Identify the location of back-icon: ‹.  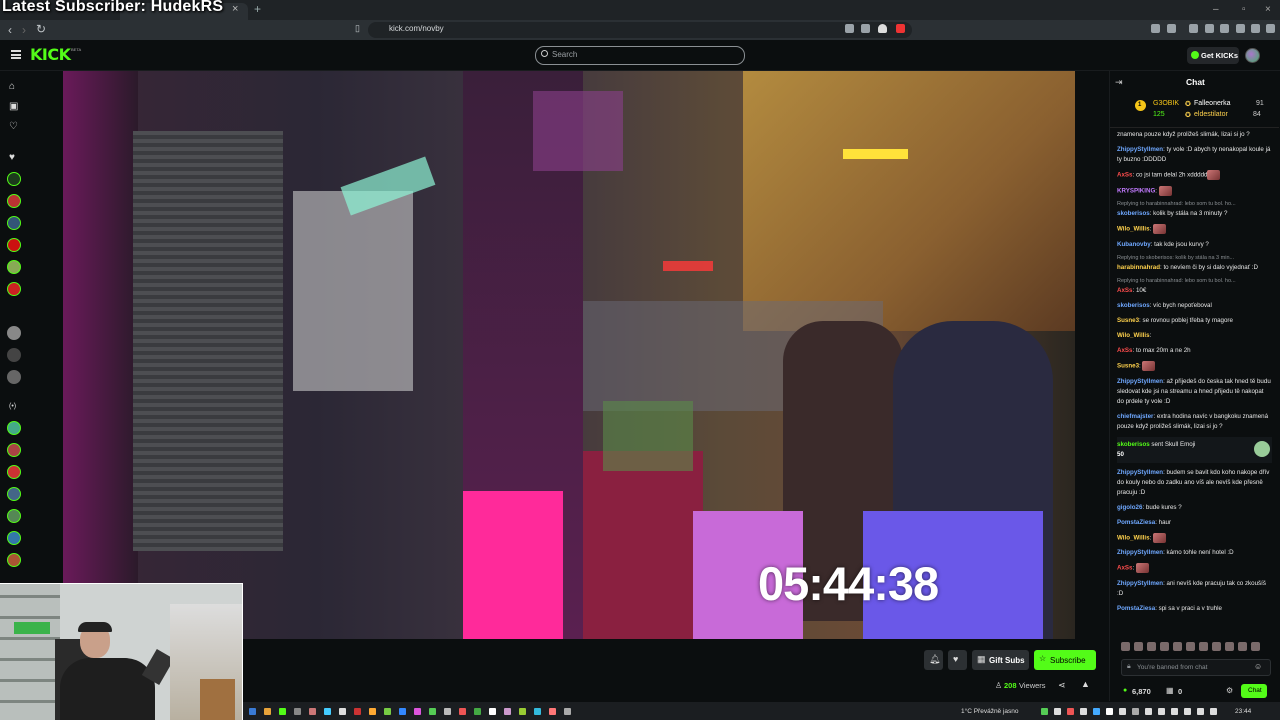
(10, 30).